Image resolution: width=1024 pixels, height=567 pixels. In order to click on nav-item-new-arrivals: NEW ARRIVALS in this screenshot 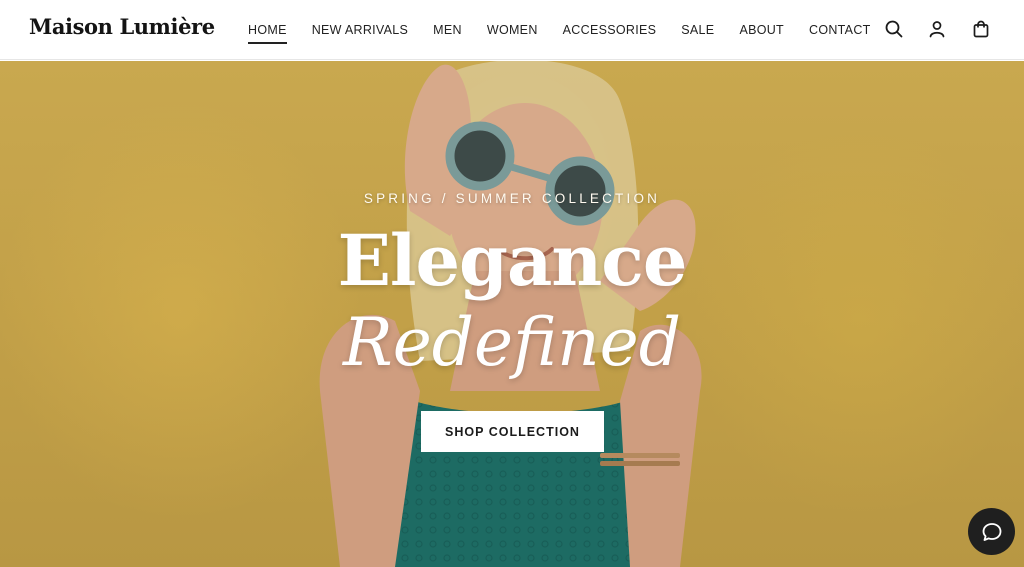, I will do `click(360, 30)`.